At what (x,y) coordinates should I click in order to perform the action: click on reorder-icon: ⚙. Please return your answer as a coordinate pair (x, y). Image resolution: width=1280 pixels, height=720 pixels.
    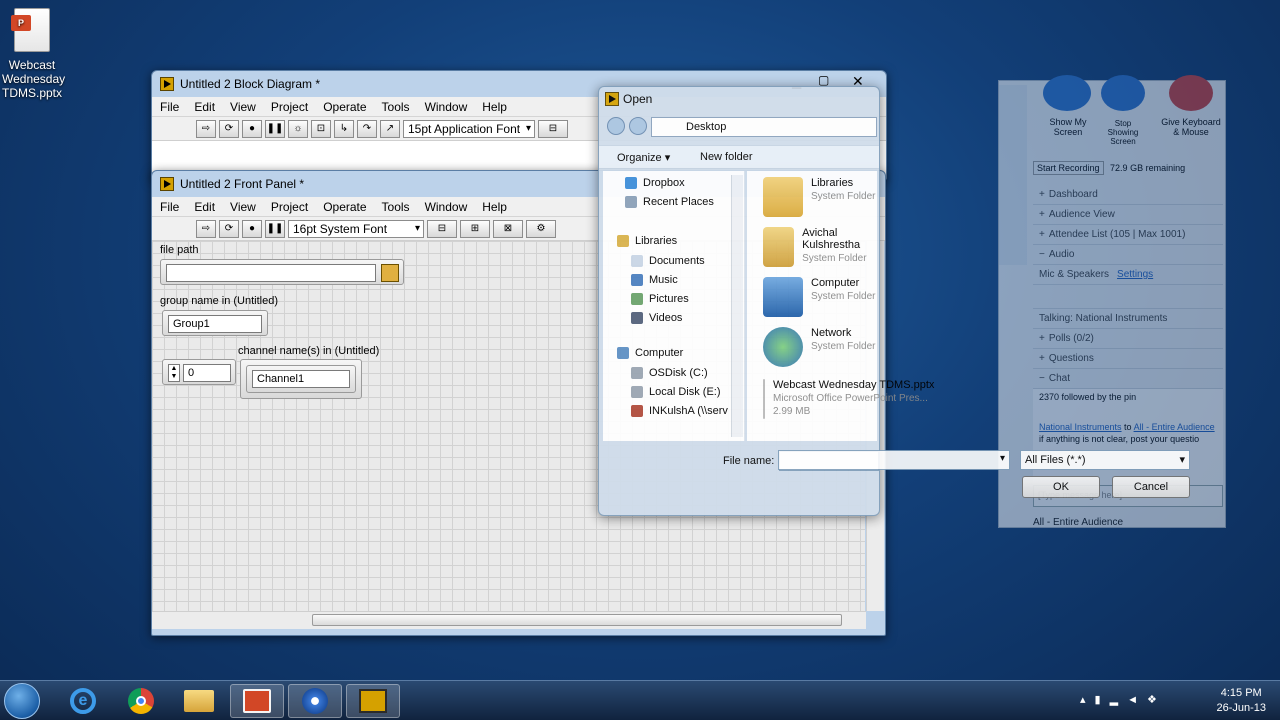
    Looking at the image, I should click on (541, 228).